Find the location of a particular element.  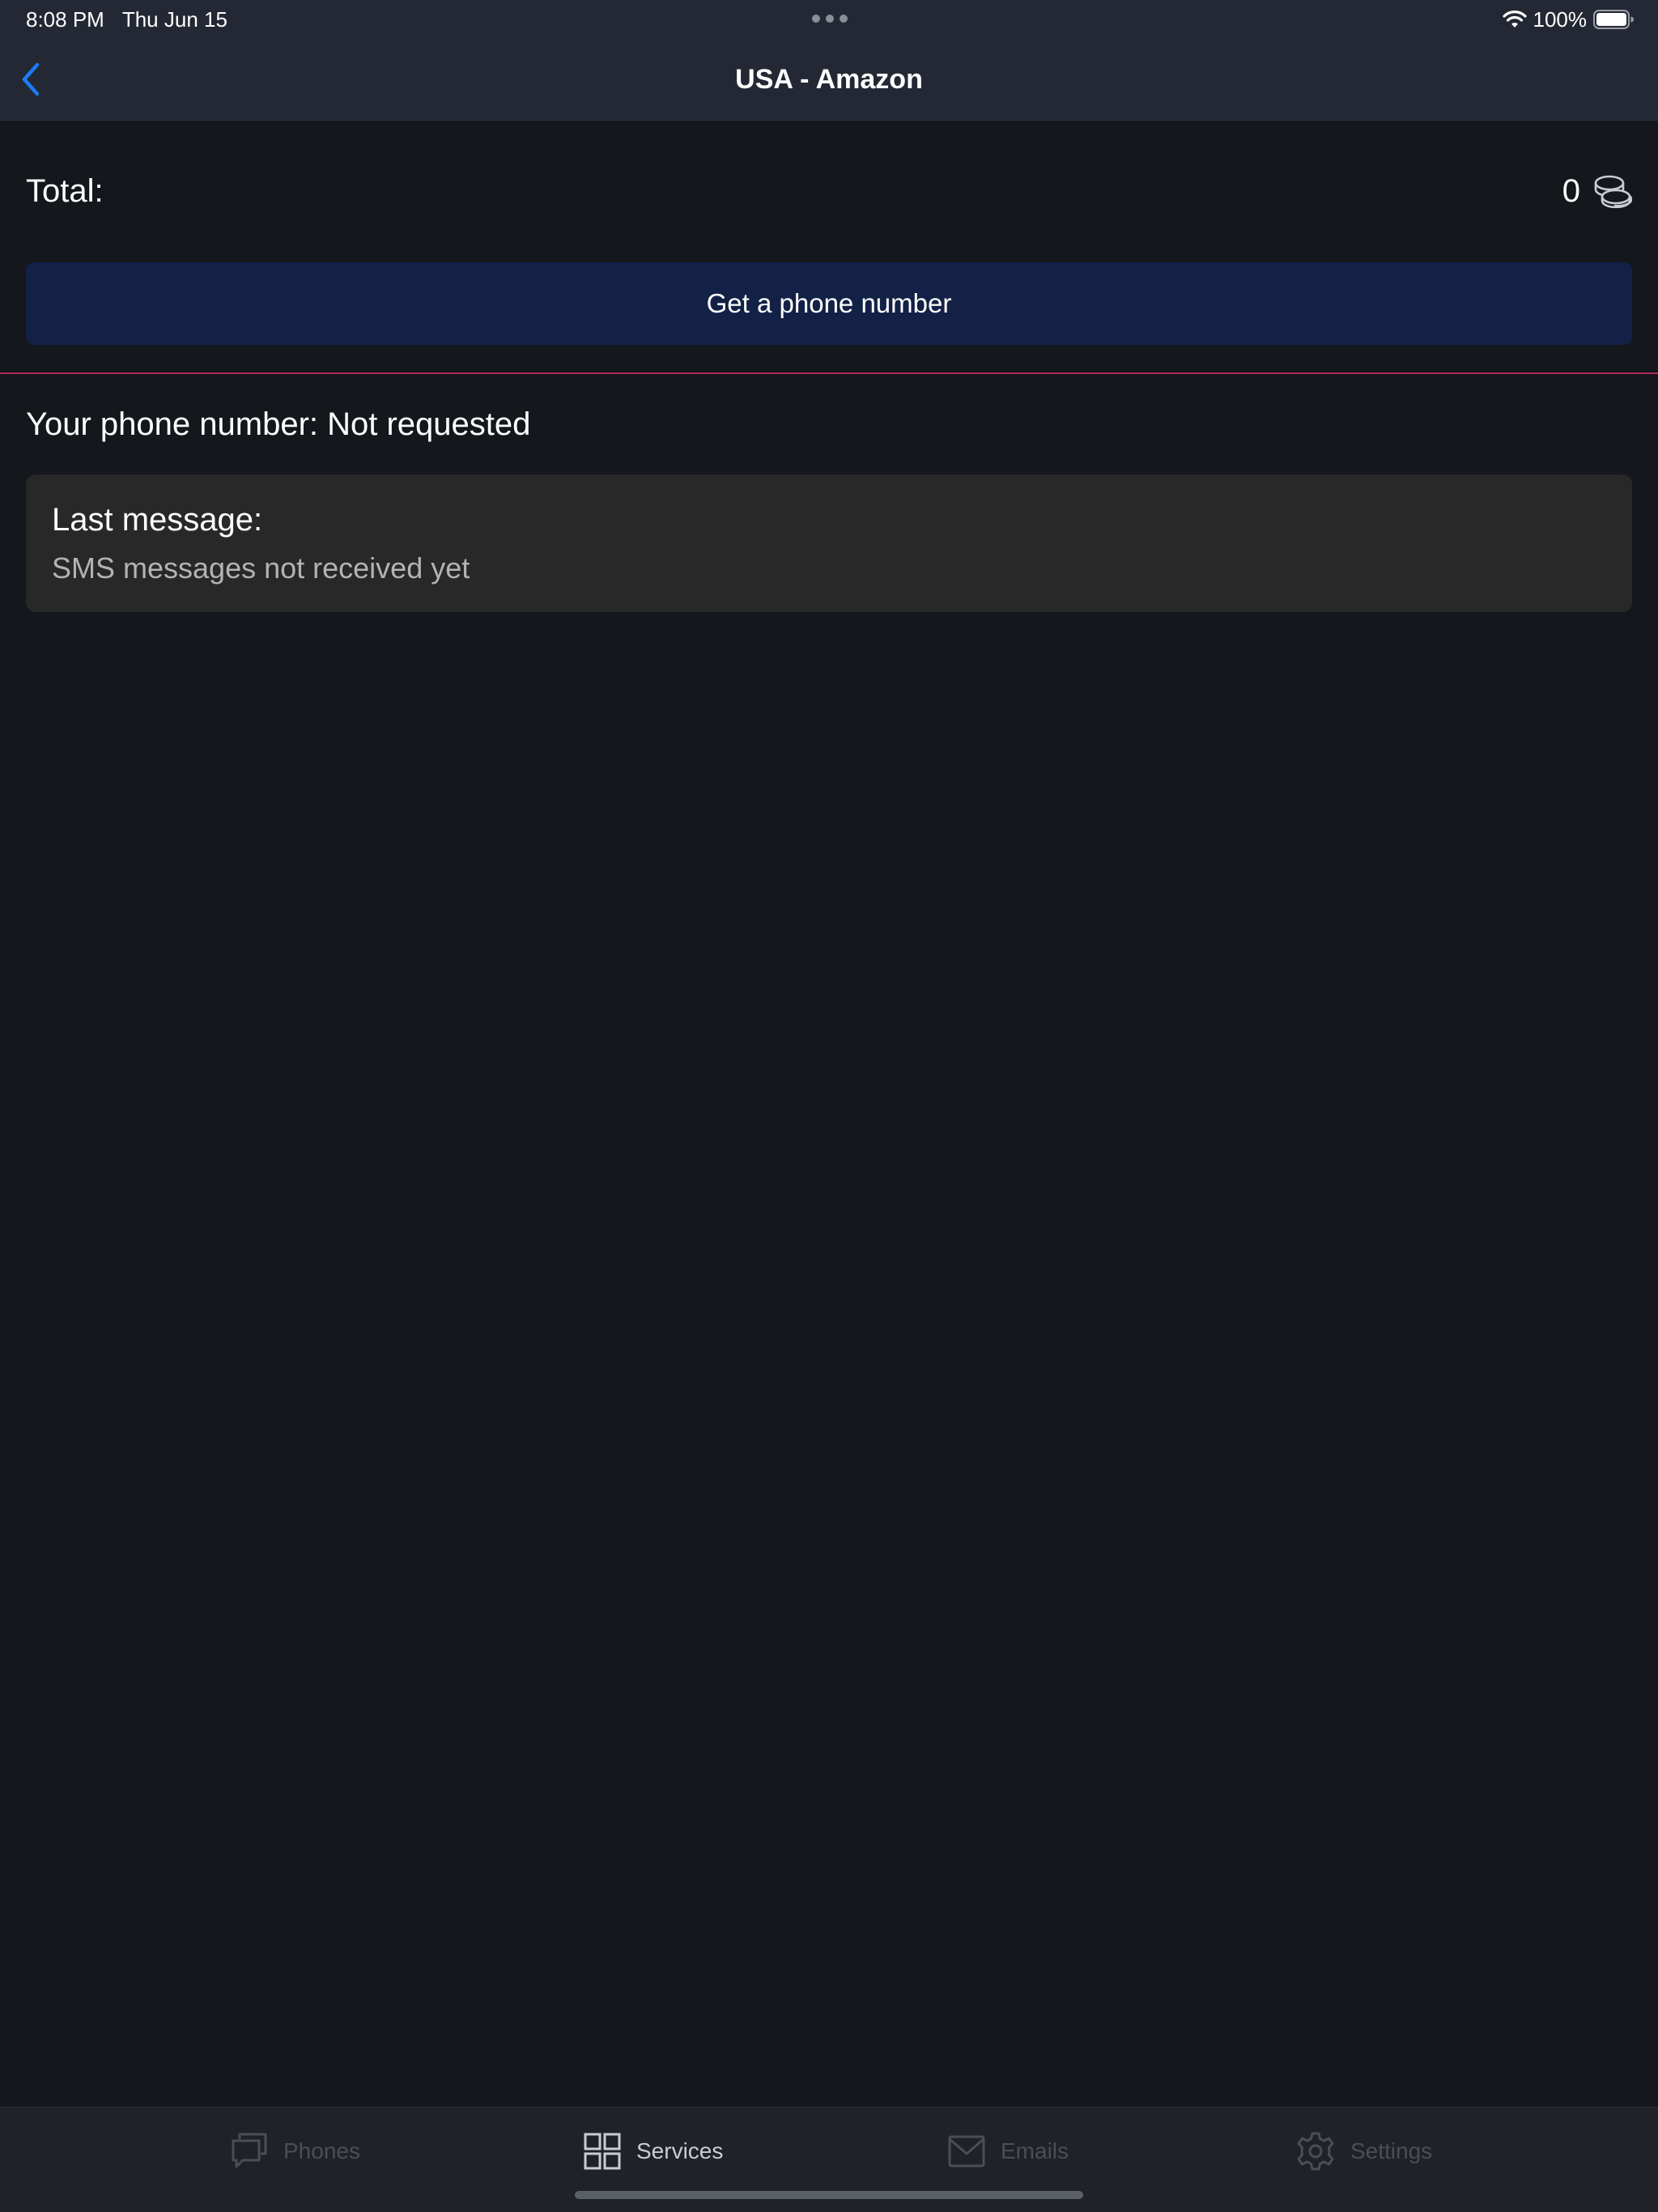

tab-settings: Settings is located at coordinates (1363, 2151).